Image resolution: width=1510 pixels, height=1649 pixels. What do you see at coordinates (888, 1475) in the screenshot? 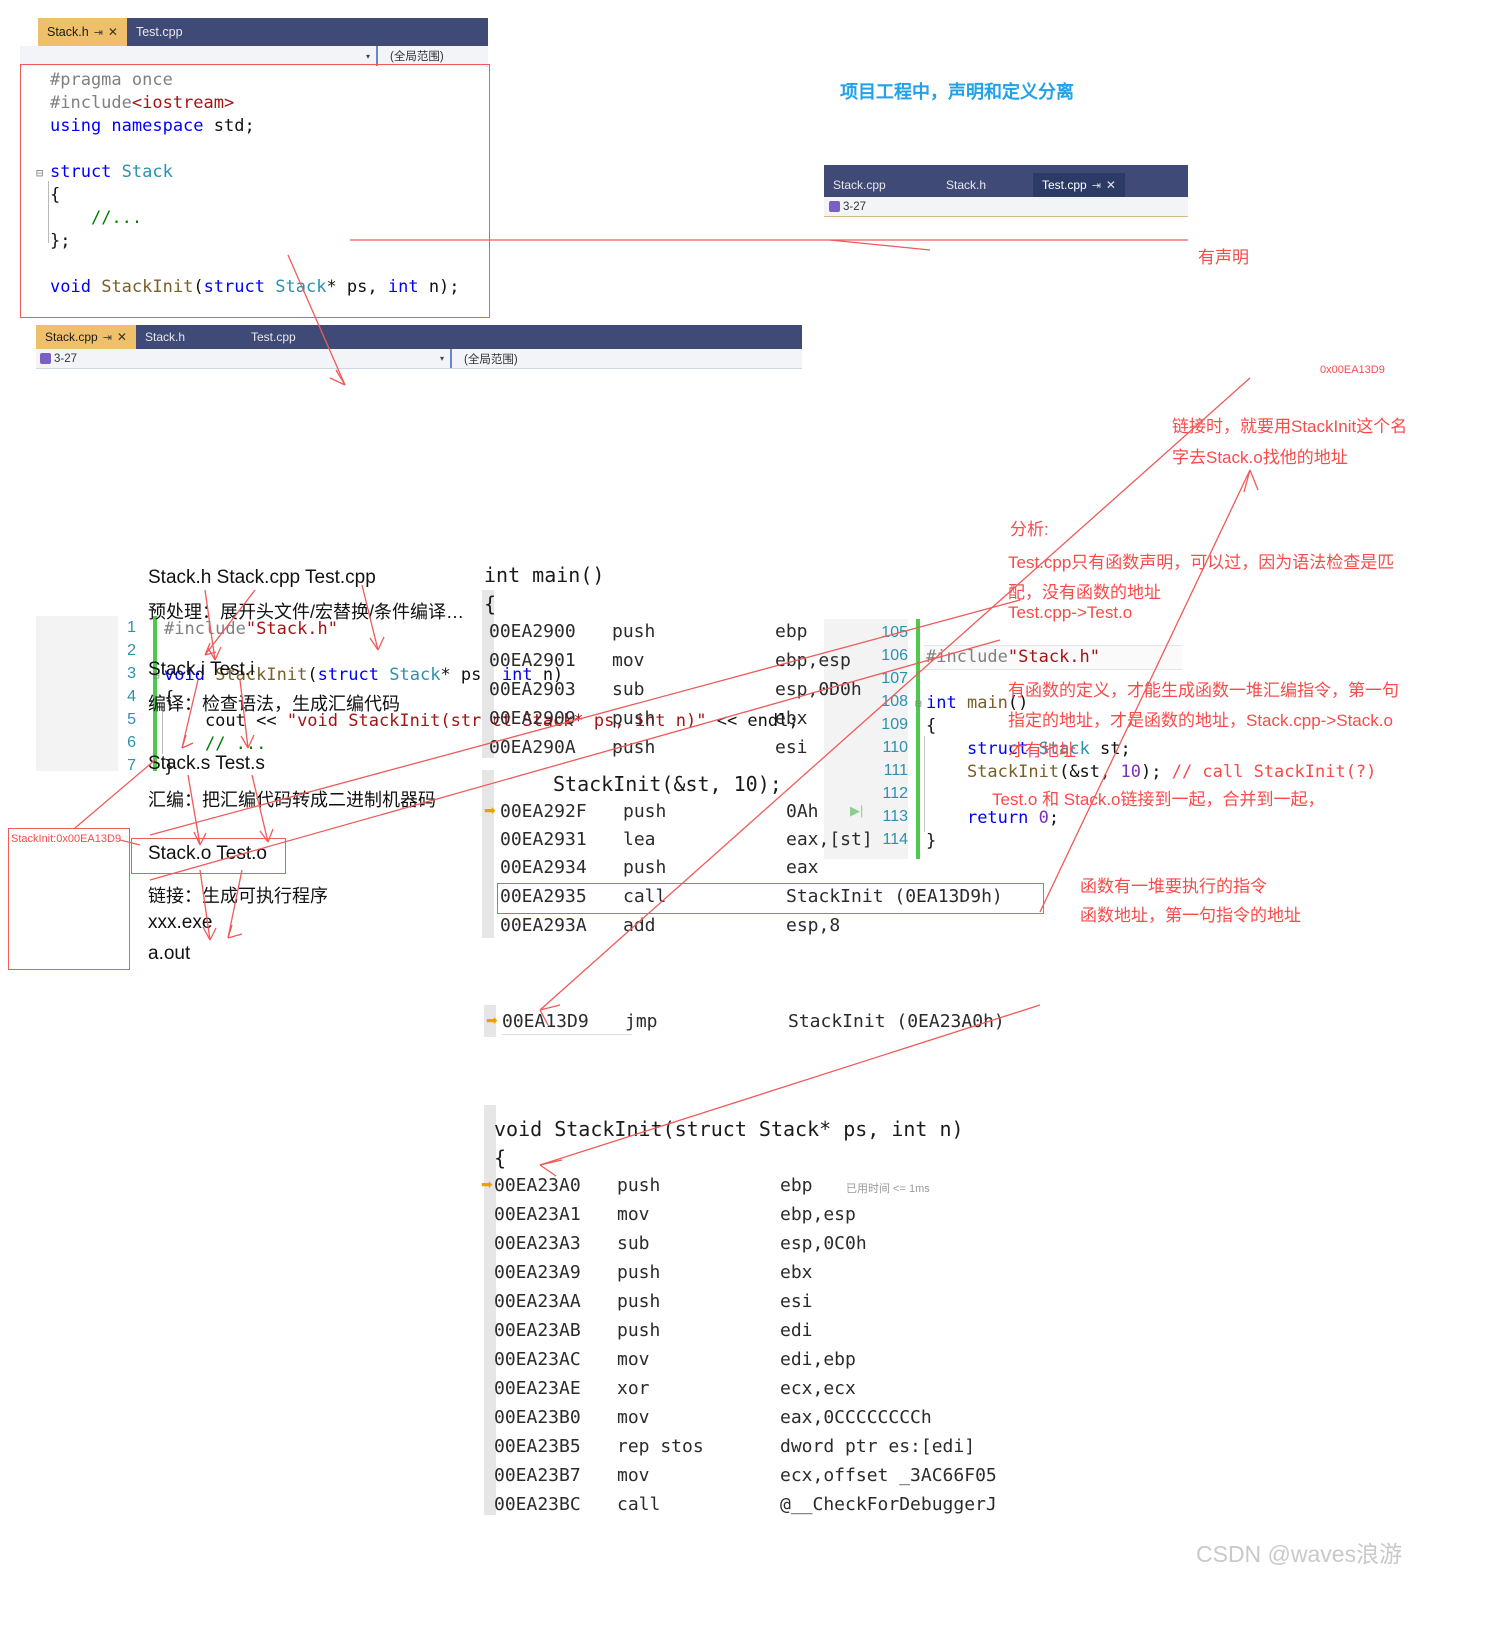
I see `asm-row-arg: ecx,offset _3AC66F05` at bounding box center [888, 1475].